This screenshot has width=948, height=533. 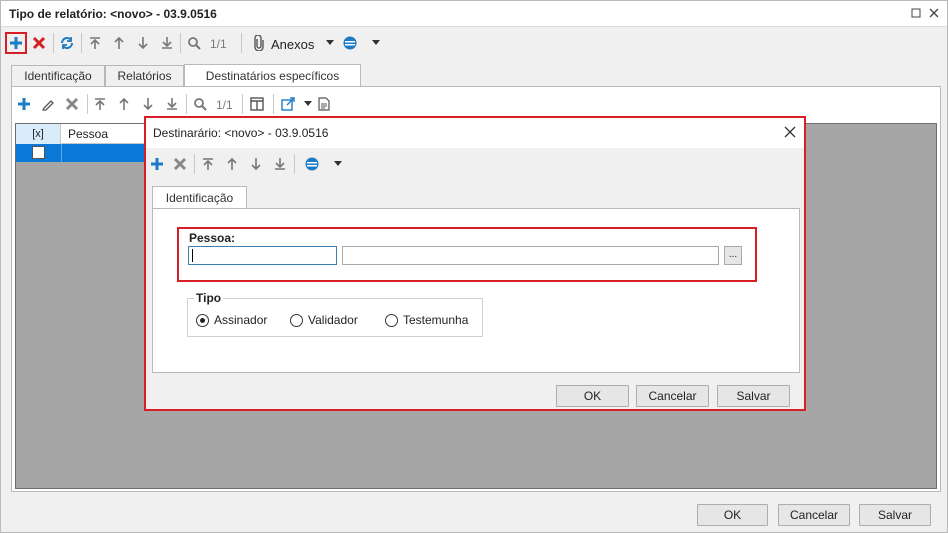 I want to click on close-icon, so click(x=934, y=13).